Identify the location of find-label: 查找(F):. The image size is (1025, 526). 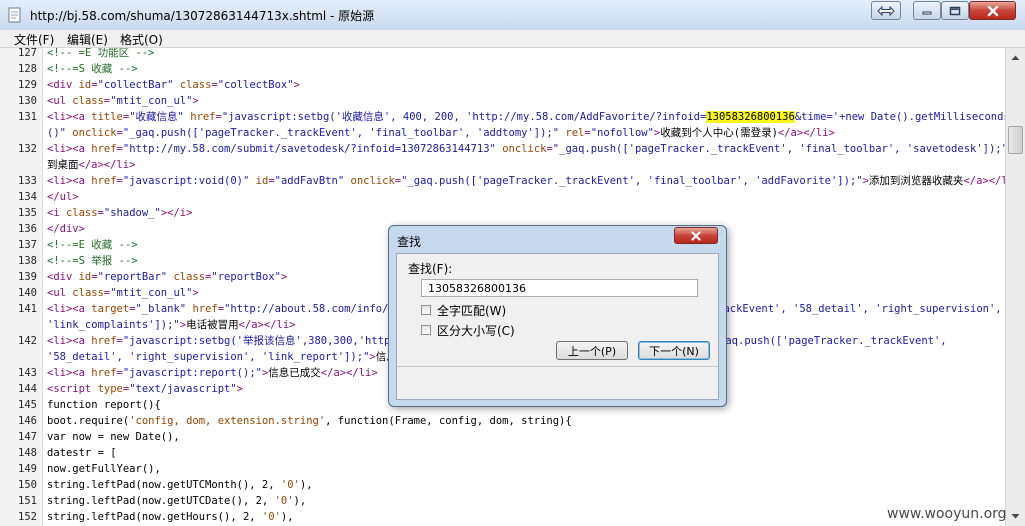
(430, 269).